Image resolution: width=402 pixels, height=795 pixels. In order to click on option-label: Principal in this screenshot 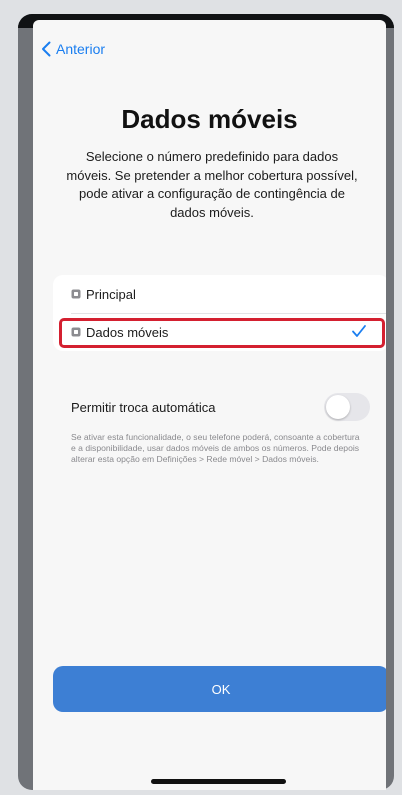, I will do `click(111, 294)`.